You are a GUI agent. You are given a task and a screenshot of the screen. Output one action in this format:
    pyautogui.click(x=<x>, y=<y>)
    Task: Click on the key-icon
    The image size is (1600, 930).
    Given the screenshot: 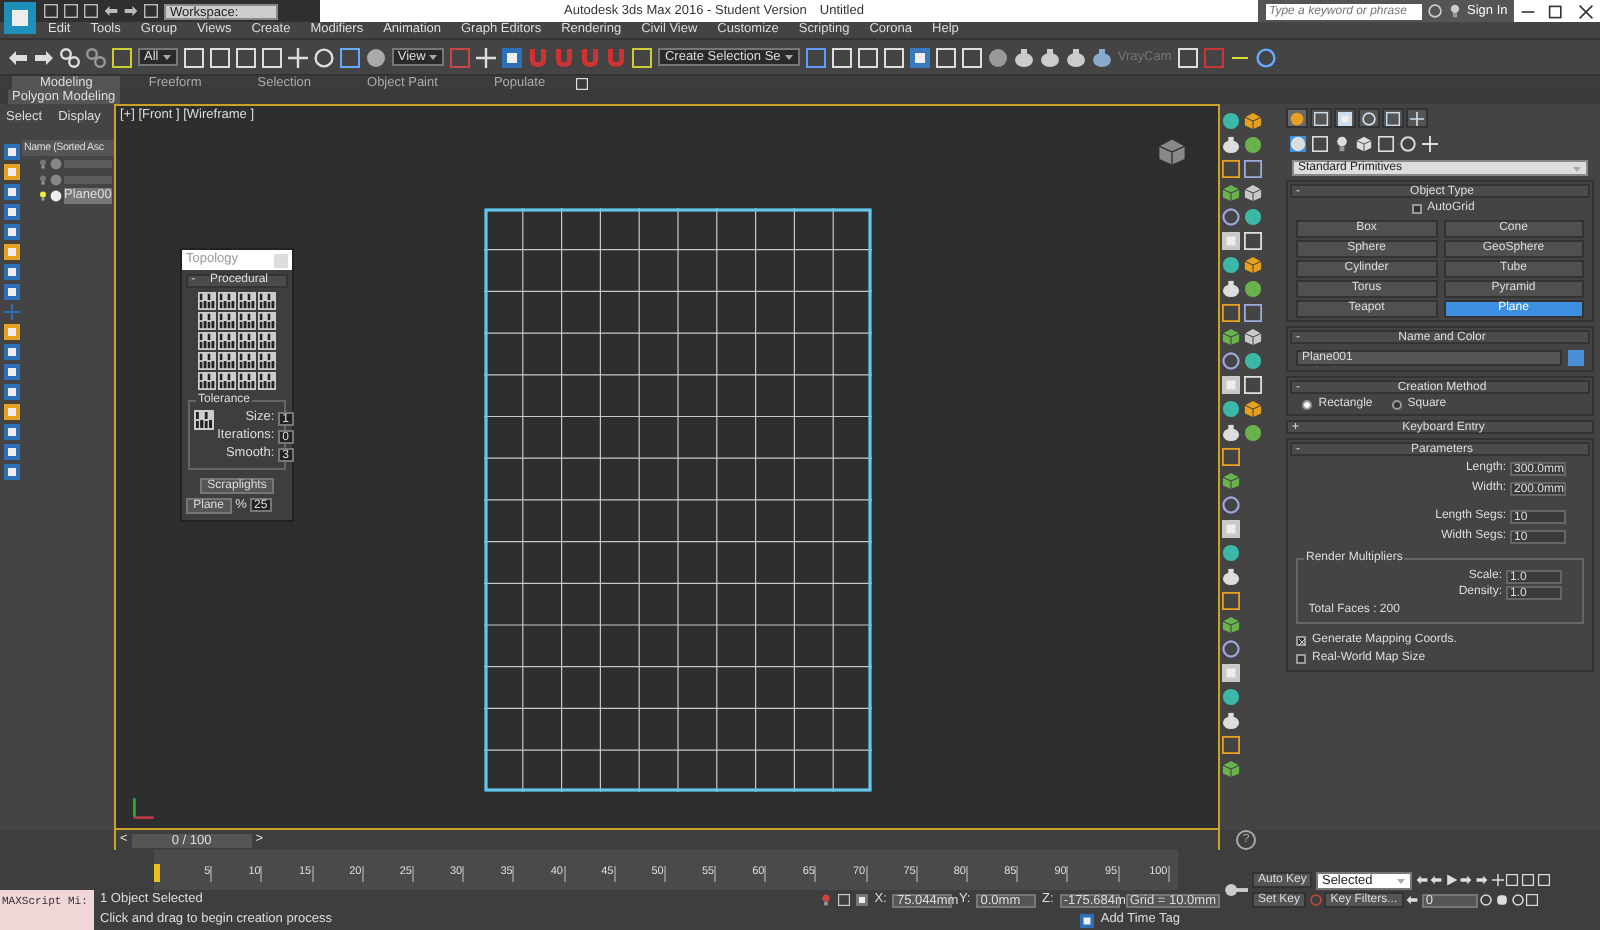 What is the action you would take?
    pyautogui.click(x=1236, y=890)
    